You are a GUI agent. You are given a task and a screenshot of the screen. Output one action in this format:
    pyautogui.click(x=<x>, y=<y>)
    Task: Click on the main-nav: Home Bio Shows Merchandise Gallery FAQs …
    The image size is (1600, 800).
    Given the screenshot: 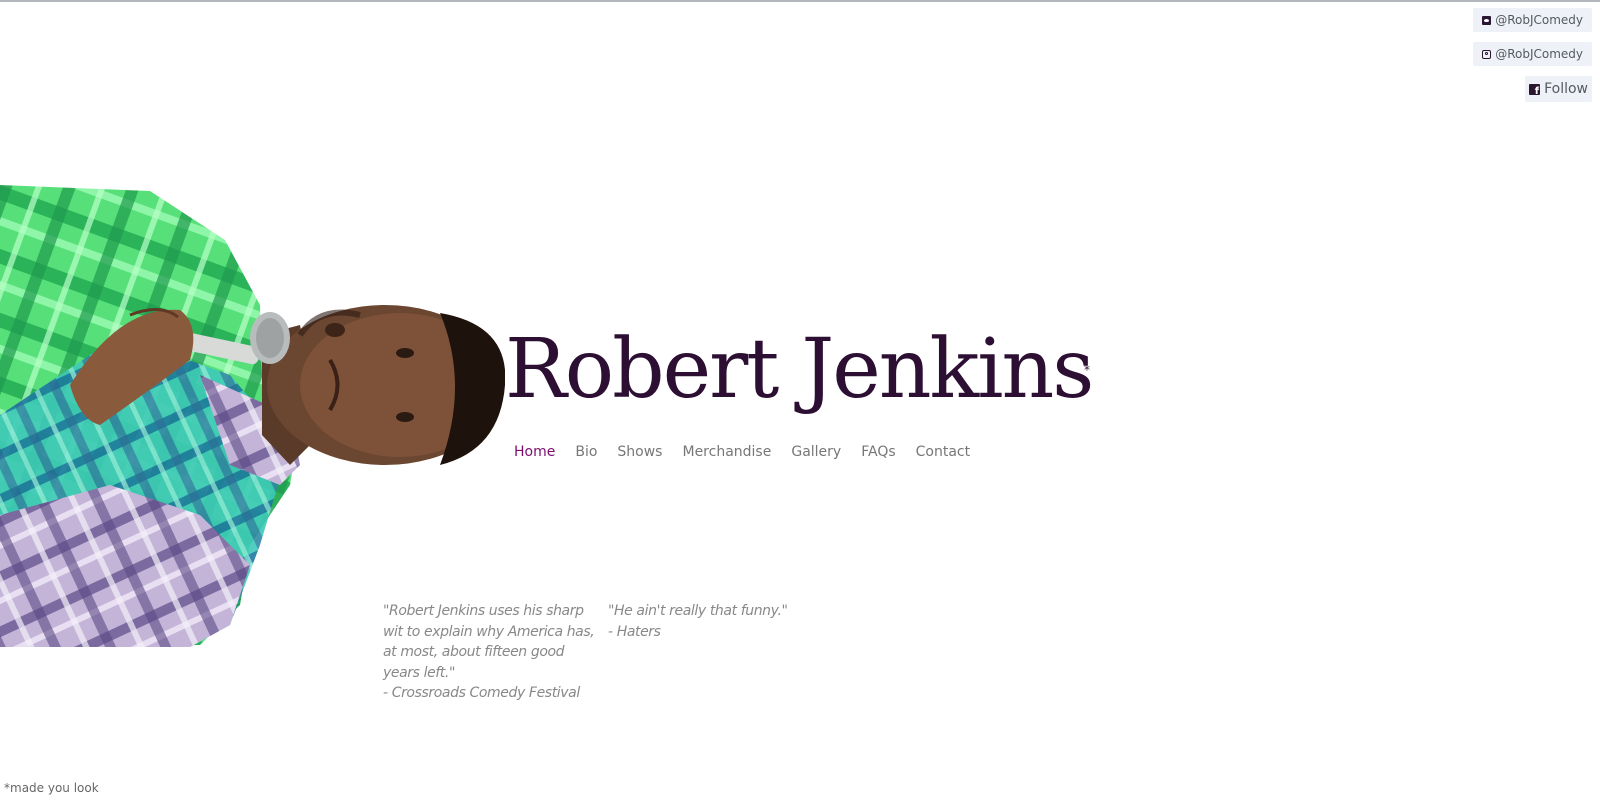 What is the action you would take?
    pyautogui.click(x=742, y=452)
    